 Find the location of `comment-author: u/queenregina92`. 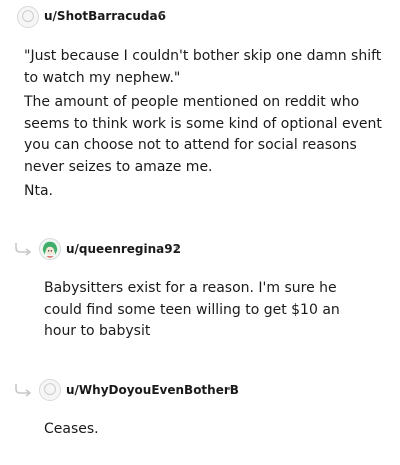

comment-author: u/queenregina92 is located at coordinates (123, 249).